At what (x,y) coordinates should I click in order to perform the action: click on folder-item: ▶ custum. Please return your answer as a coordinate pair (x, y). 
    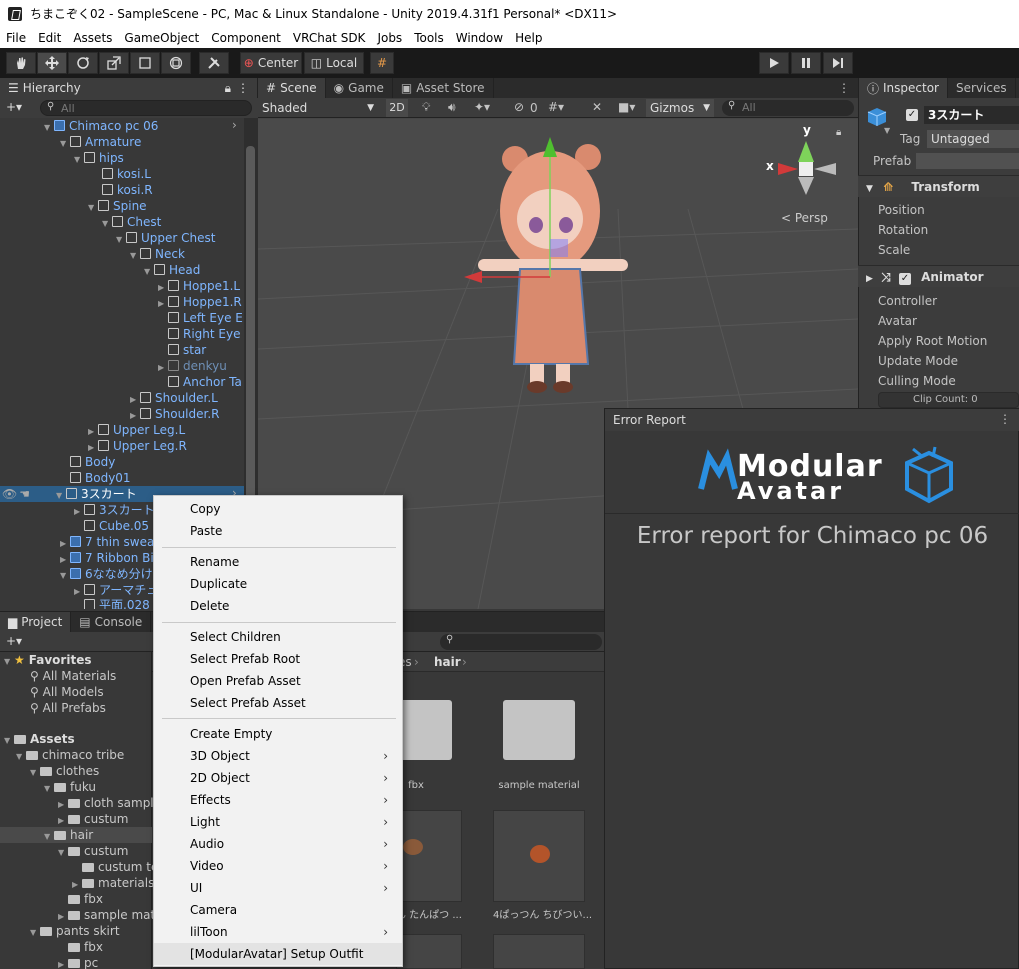
    Looking at the image, I should click on (93, 819).